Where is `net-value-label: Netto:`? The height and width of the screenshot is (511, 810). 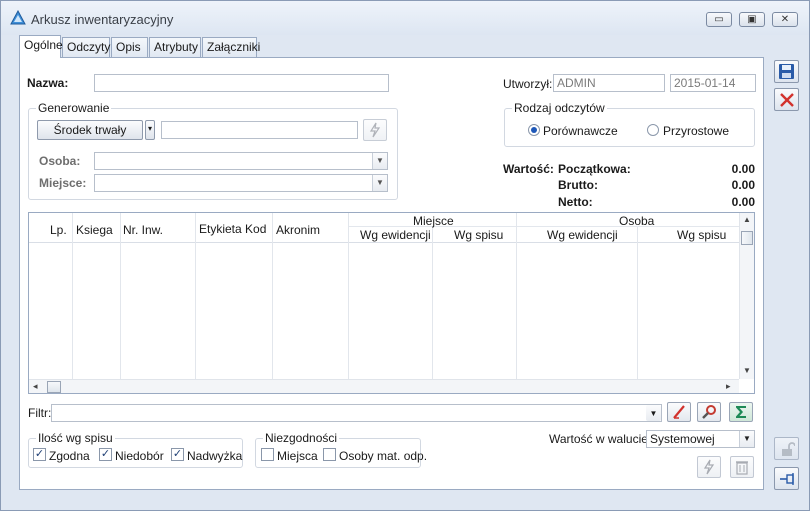
net-value-label: Netto: is located at coordinates (575, 202).